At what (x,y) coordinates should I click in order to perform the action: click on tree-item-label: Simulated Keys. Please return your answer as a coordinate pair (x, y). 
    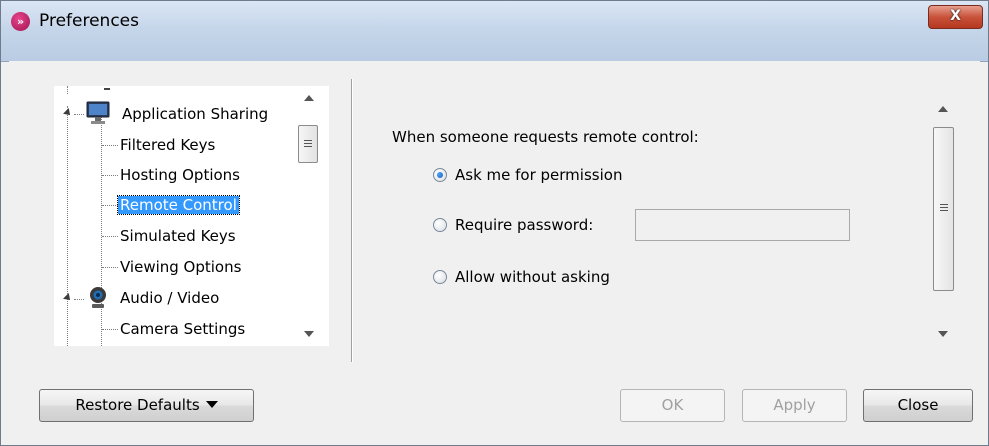
    Looking at the image, I should click on (178, 236).